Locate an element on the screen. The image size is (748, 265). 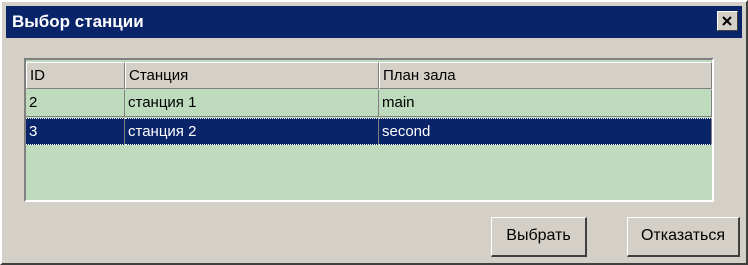
cell-station: станция 1 is located at coordinates (252, 103).